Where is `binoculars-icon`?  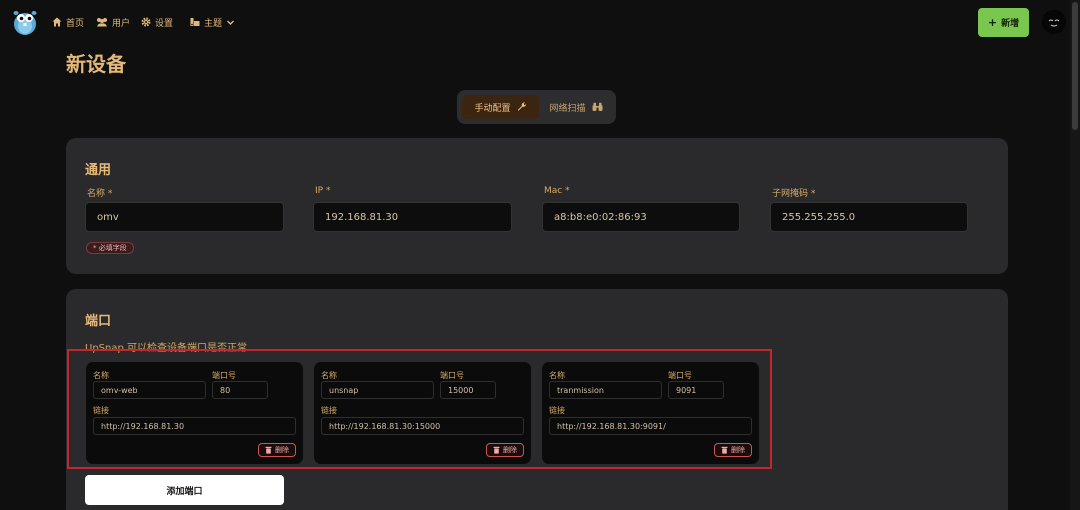
binoculars-icon is located at coordinates (597, 106).